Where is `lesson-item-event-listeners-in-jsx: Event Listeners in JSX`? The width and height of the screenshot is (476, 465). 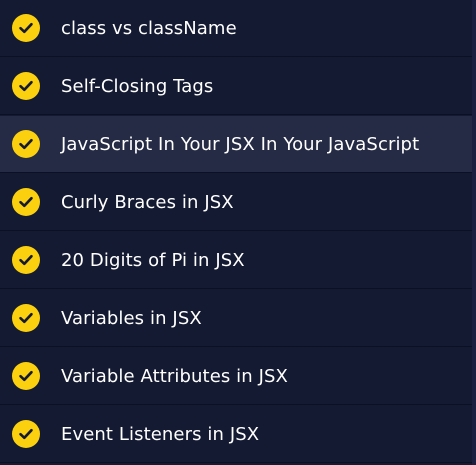
lesson-item-event-listeners-in-jsx: Event Listeners in JSX is located at coordinates (236, 434).